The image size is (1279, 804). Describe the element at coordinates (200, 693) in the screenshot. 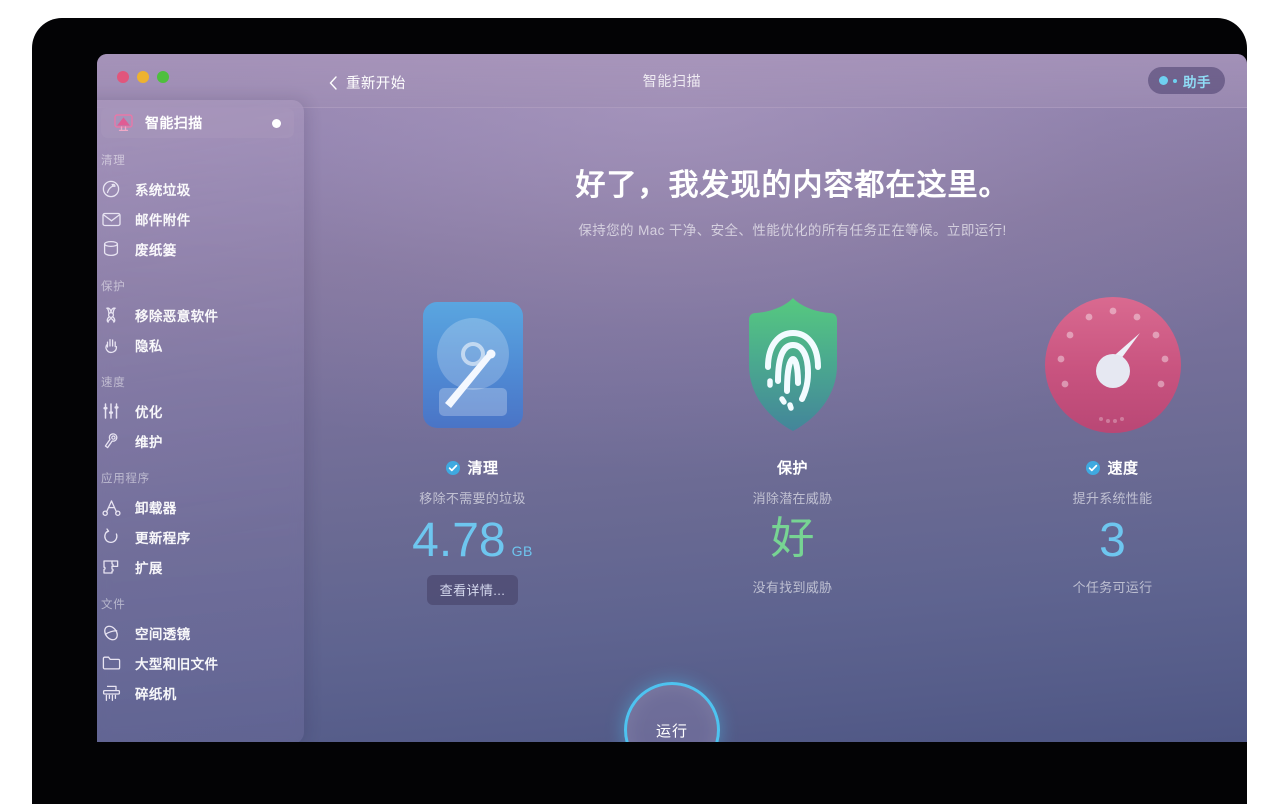

I see `sidebar-item-shredder: 碎纸机` at that location.